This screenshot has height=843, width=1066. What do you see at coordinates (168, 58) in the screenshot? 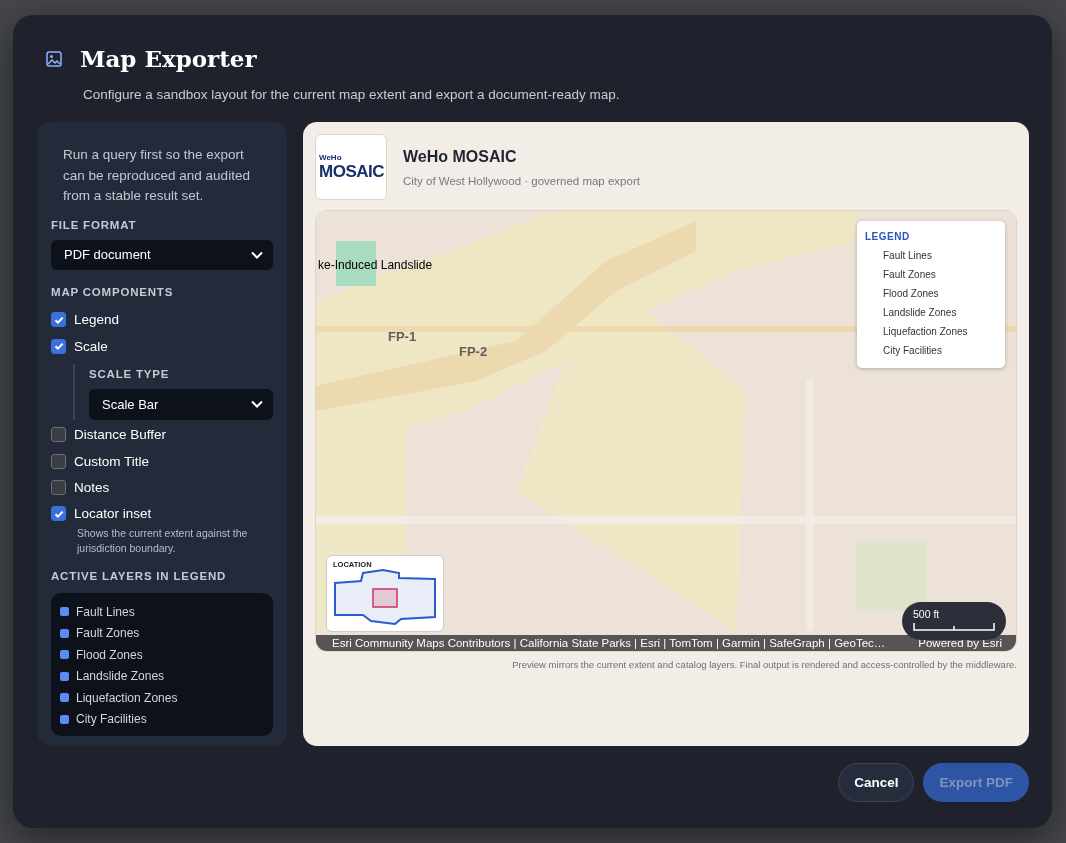
I see `dialog-title: Map Exporter` at bounding box center [168, 58].